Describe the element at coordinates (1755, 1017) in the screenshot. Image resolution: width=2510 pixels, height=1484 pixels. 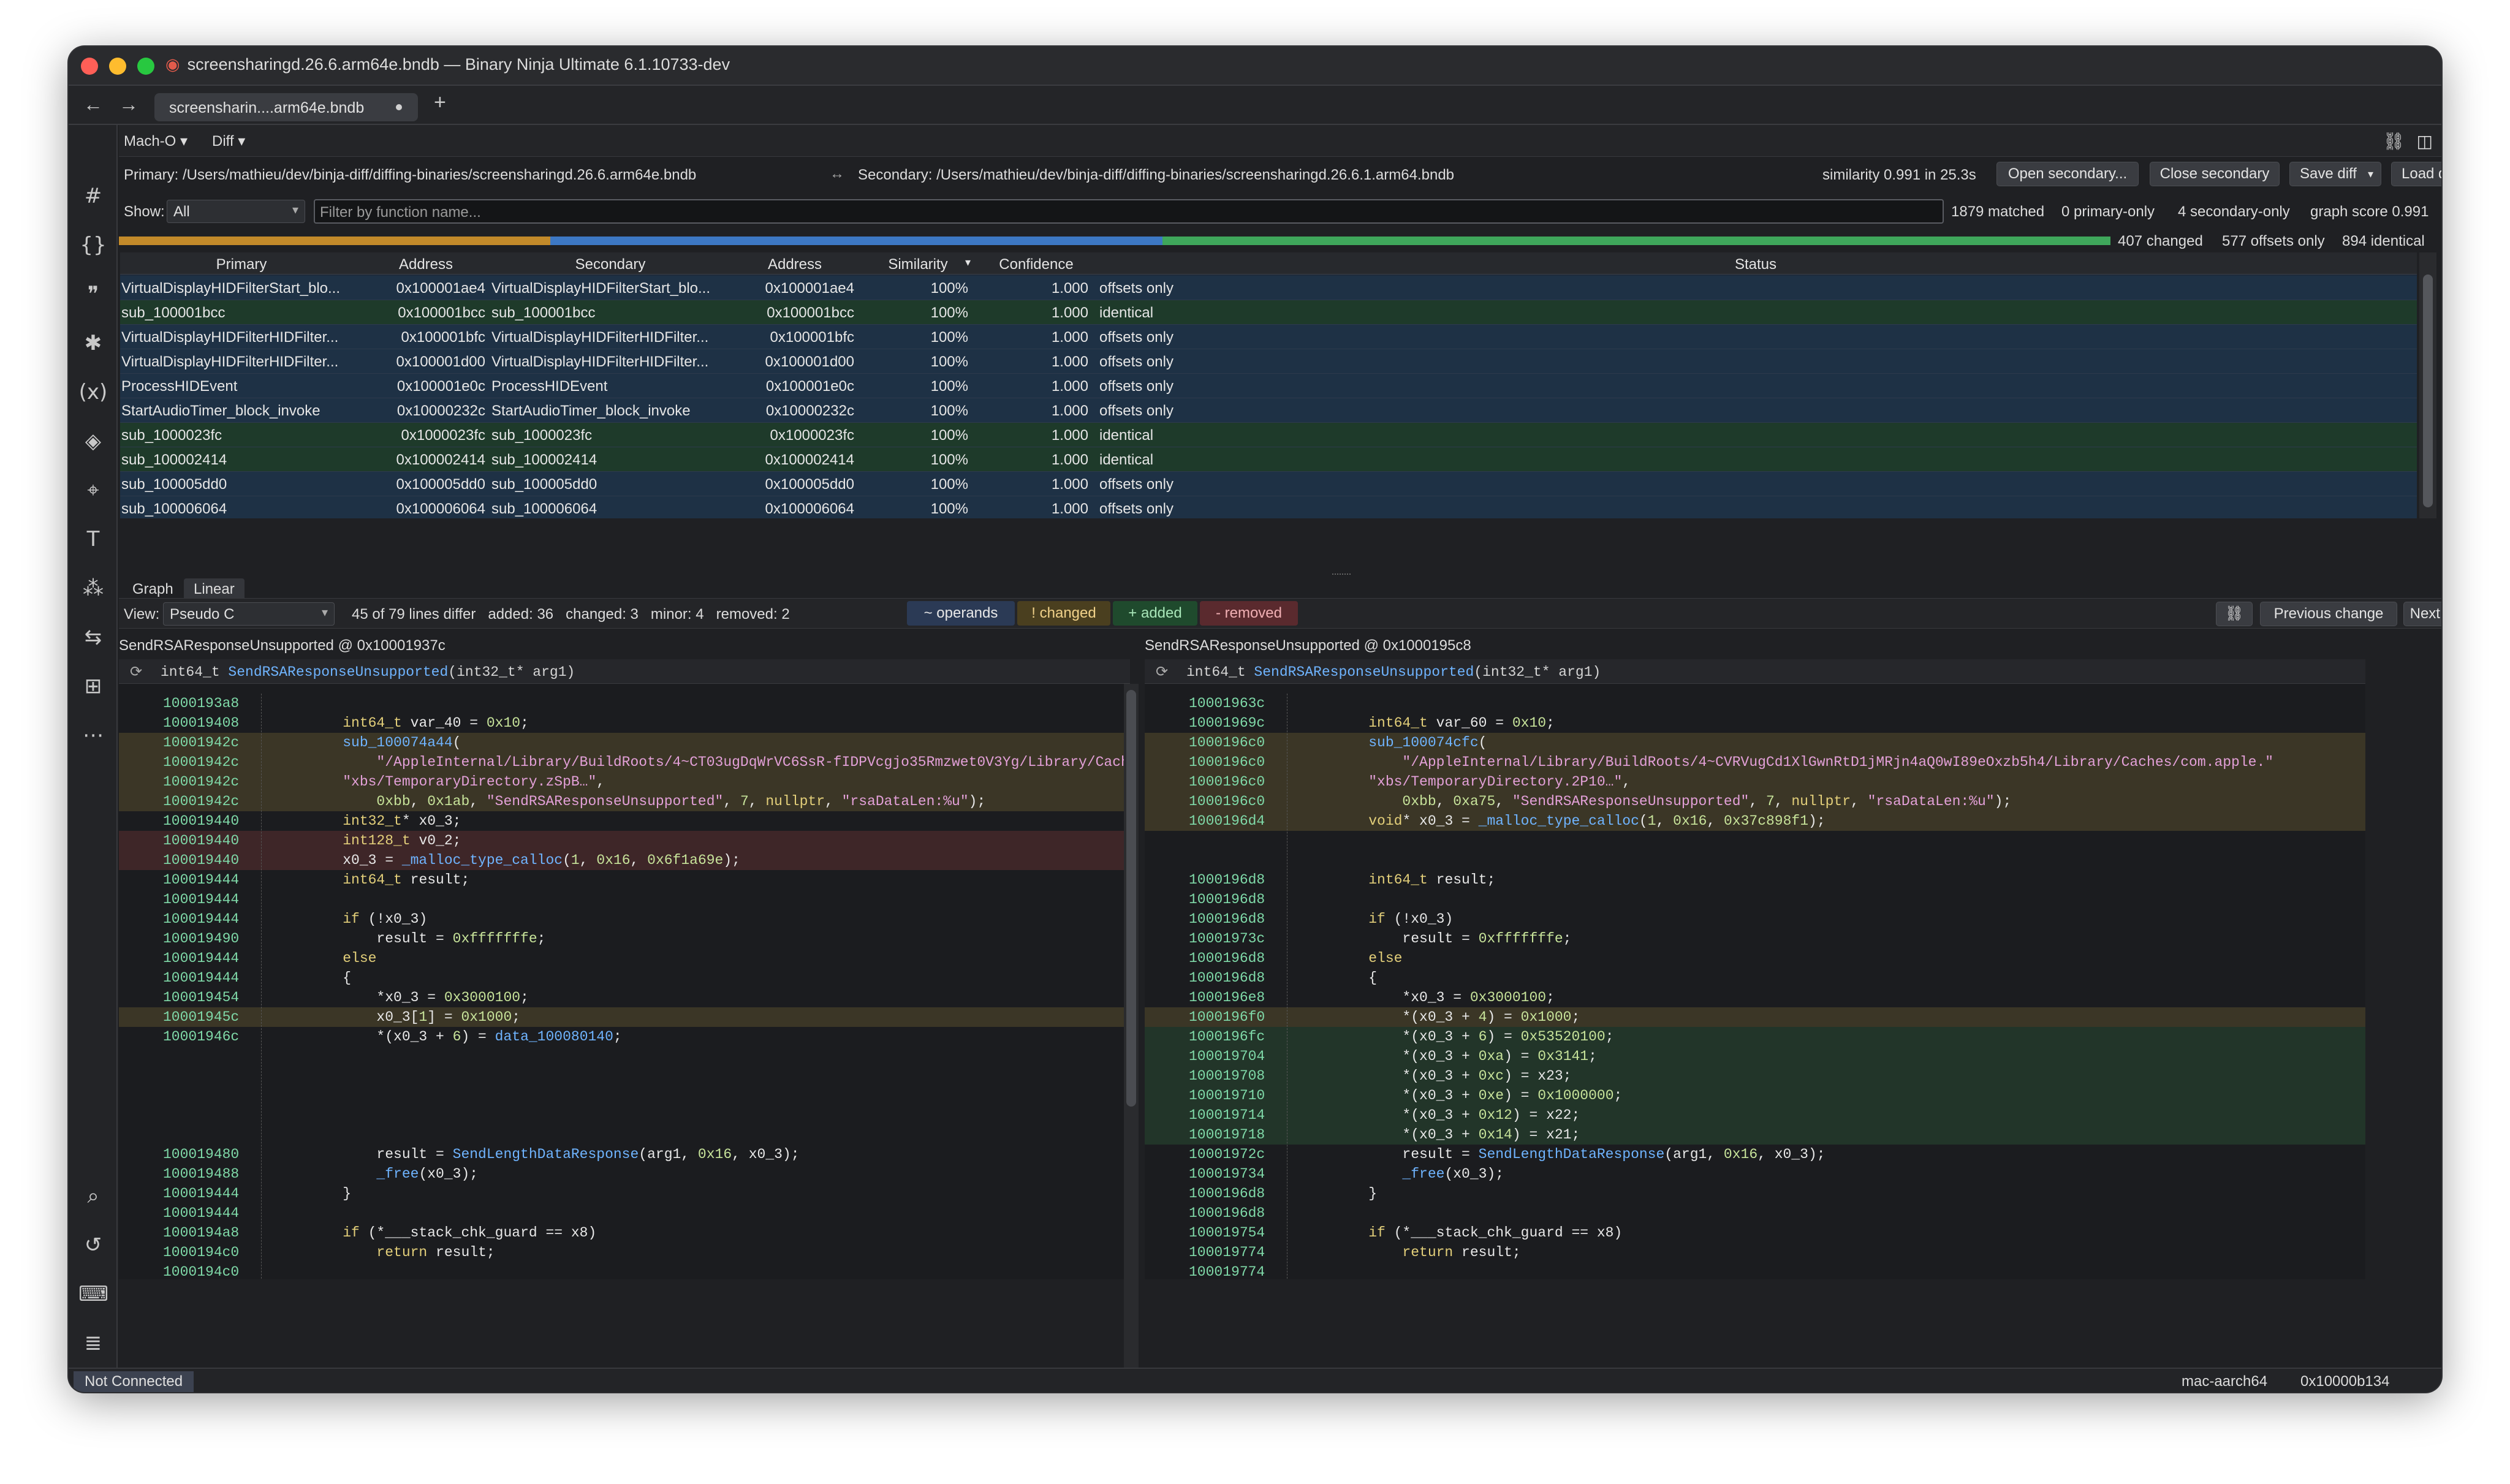
I see `code-line: 1000196f0 *(x0_3 + 4) = 0x1000;` at that location.